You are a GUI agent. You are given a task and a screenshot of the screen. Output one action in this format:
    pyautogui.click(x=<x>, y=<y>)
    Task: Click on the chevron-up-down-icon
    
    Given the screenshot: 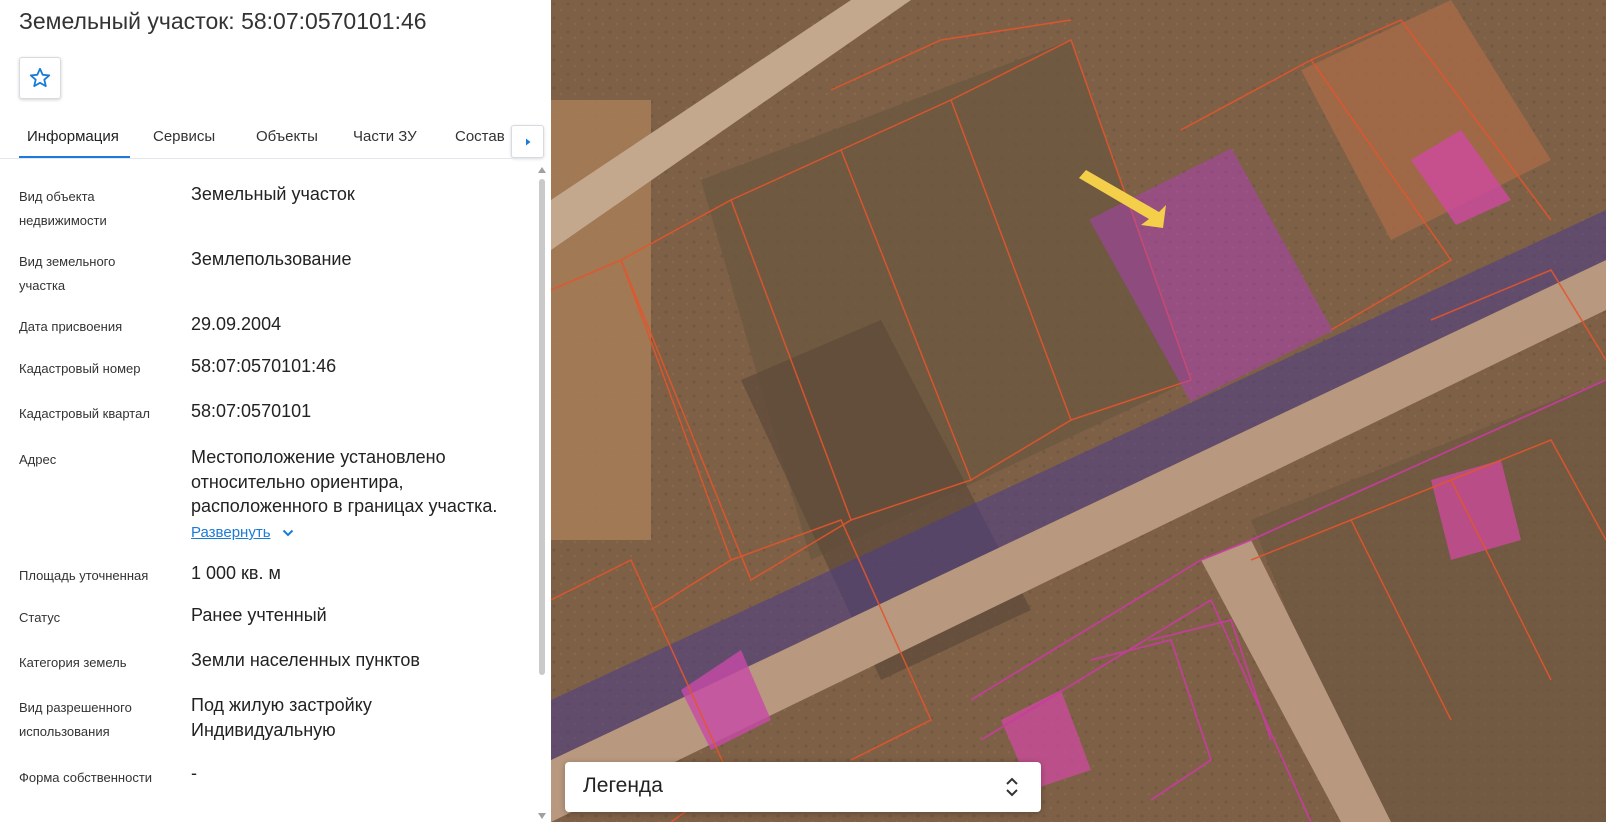 What is the action you would take?
    pyautogui.click(x=1012, y=787)
    